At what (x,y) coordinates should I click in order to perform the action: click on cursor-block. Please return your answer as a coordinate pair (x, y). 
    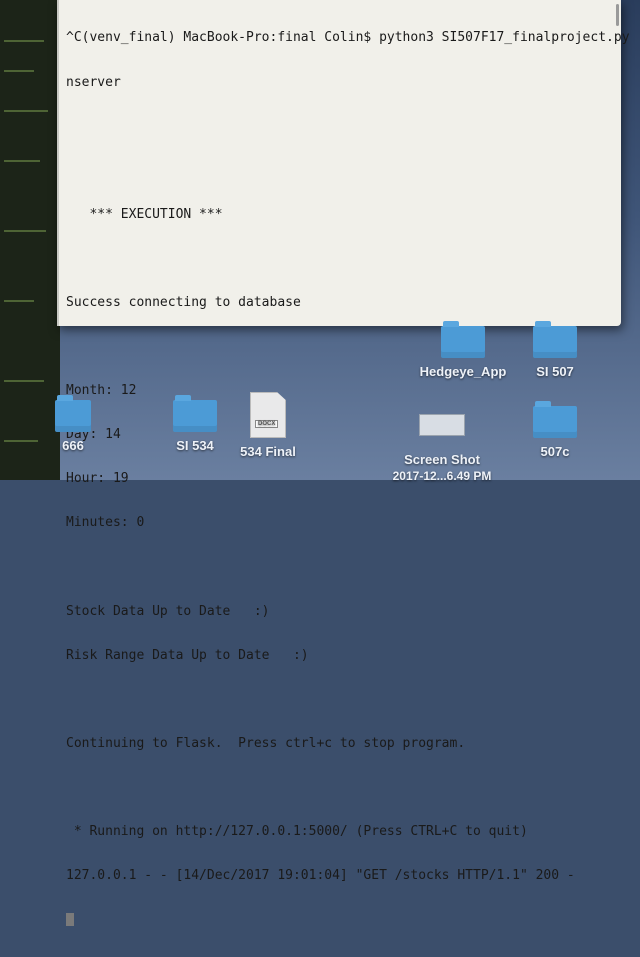
    Looking at the image, I should click on (70, 920).